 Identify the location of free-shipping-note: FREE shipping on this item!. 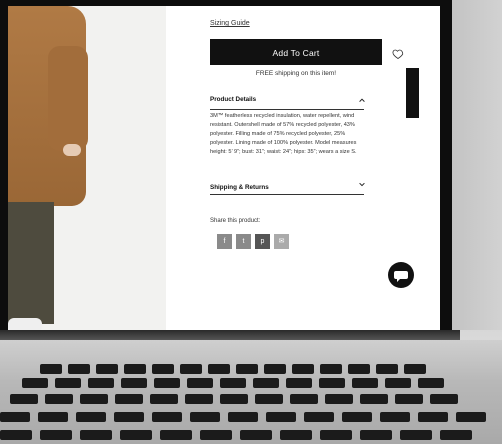
(296, 73).